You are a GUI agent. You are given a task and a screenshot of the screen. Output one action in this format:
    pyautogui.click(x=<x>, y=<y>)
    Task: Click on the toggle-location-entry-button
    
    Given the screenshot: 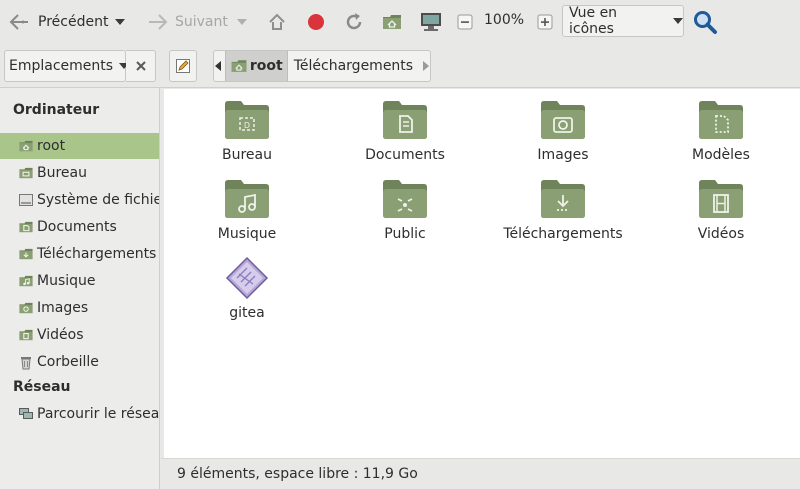 What is the action you would take?
    pyautogui.click(x=183, y=66)
    